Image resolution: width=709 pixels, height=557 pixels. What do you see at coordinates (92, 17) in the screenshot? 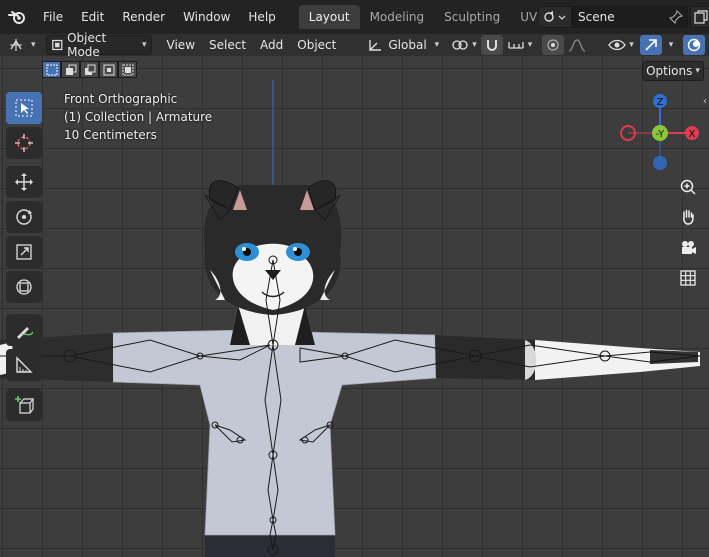
I see `menu-edit: Edit` at bounding box center [92, 17].